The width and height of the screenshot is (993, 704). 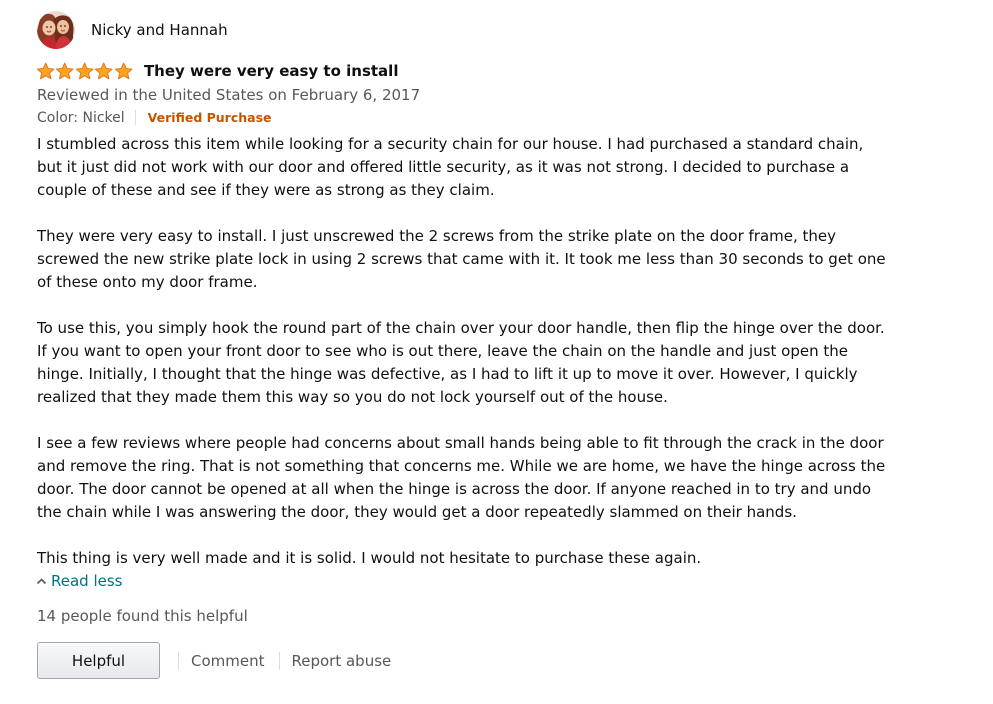 I want to click on read-less-label: Read less, so click(x=87, y=581).